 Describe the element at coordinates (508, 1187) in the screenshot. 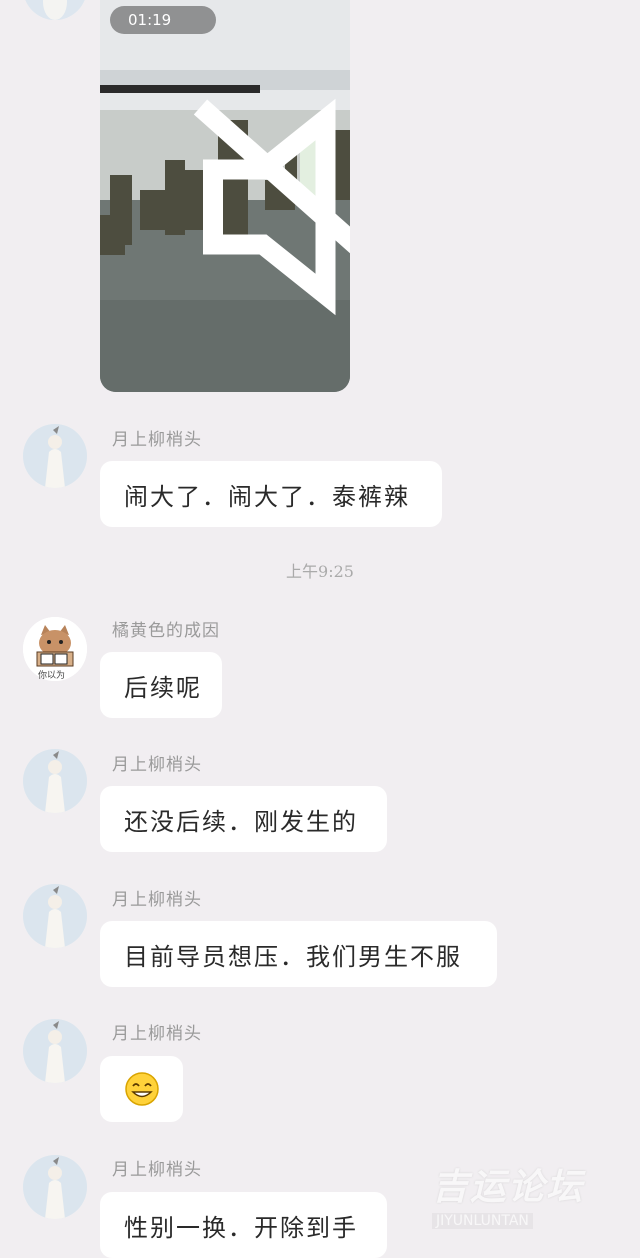

I see `watermark-title: 吉运论坛` at that location.